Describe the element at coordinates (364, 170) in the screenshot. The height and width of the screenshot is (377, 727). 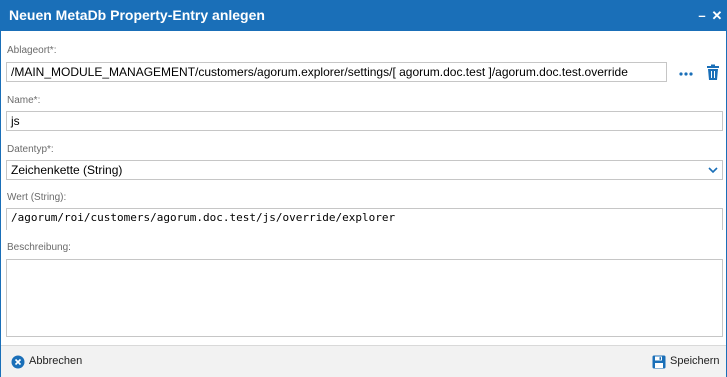
I see `datentyp-select: Zeichenkette (String)` at that location.